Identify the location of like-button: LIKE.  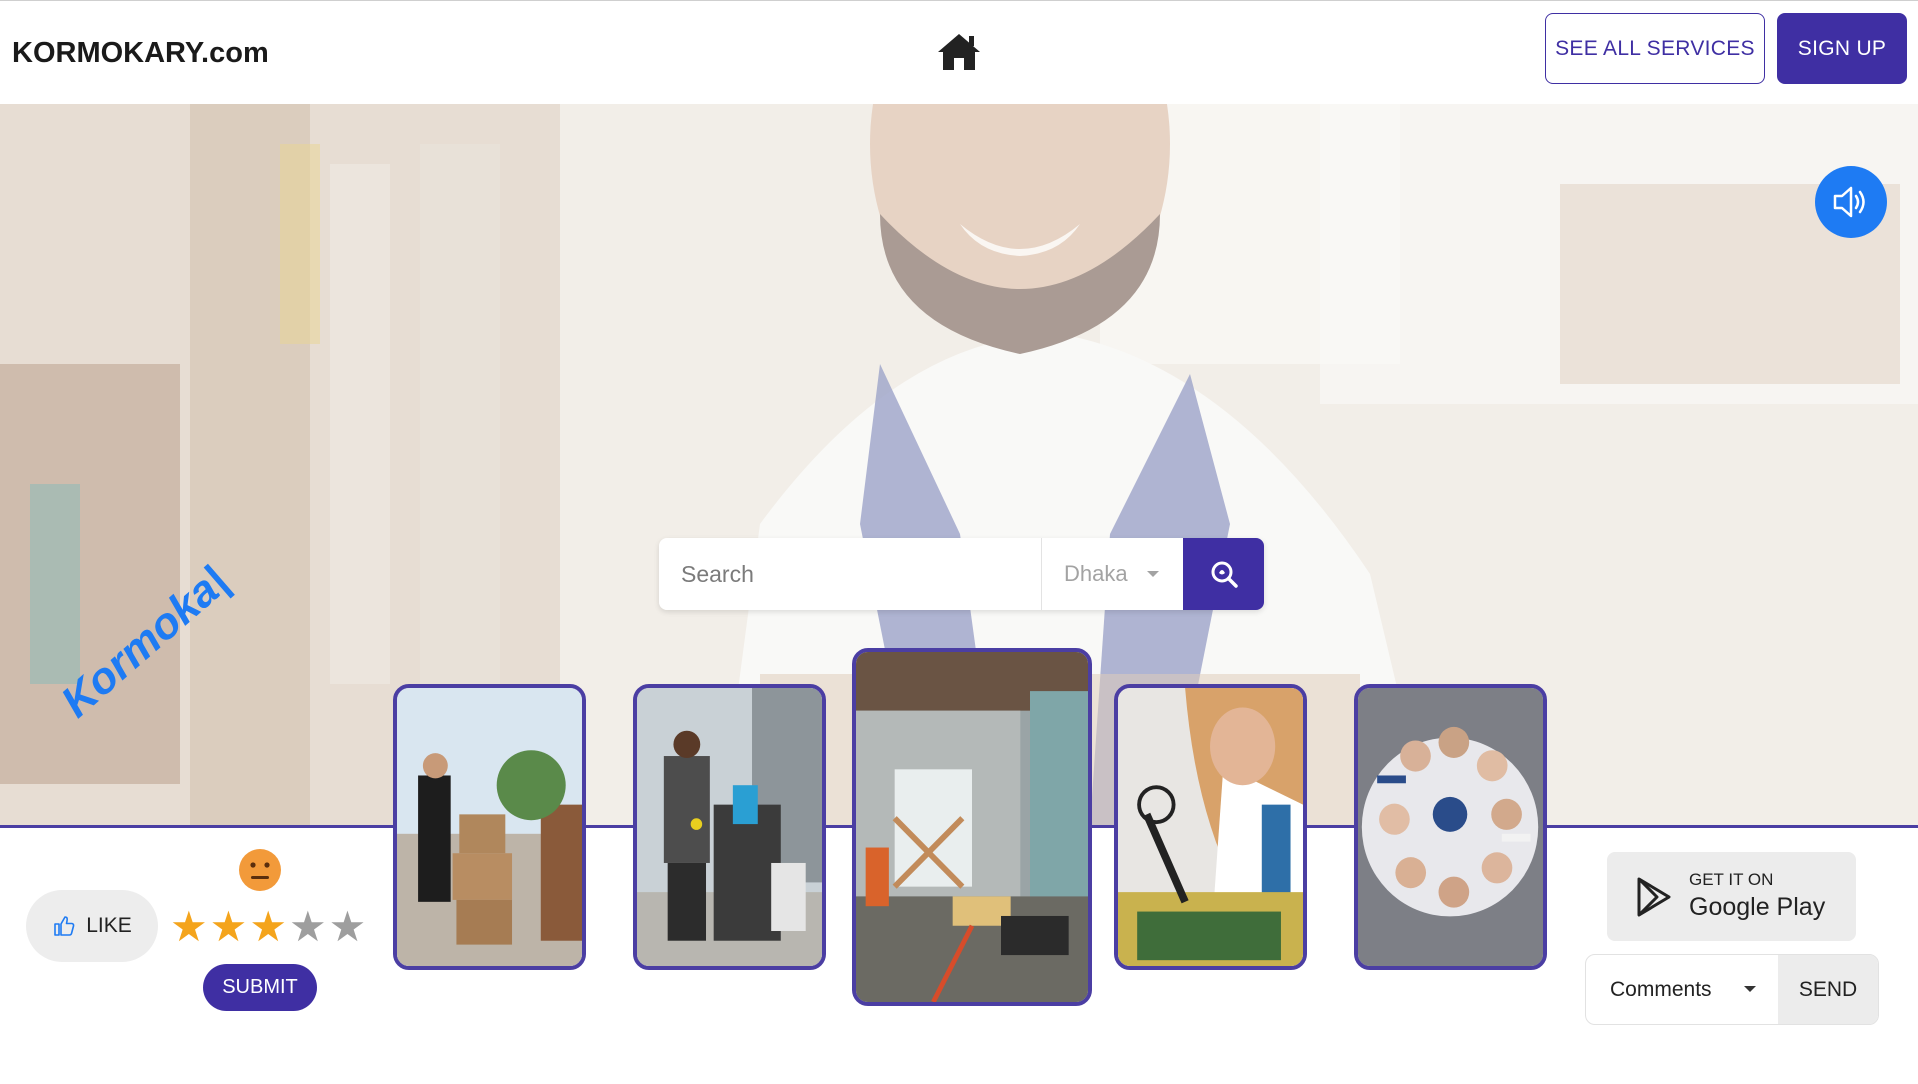
(92, 926).